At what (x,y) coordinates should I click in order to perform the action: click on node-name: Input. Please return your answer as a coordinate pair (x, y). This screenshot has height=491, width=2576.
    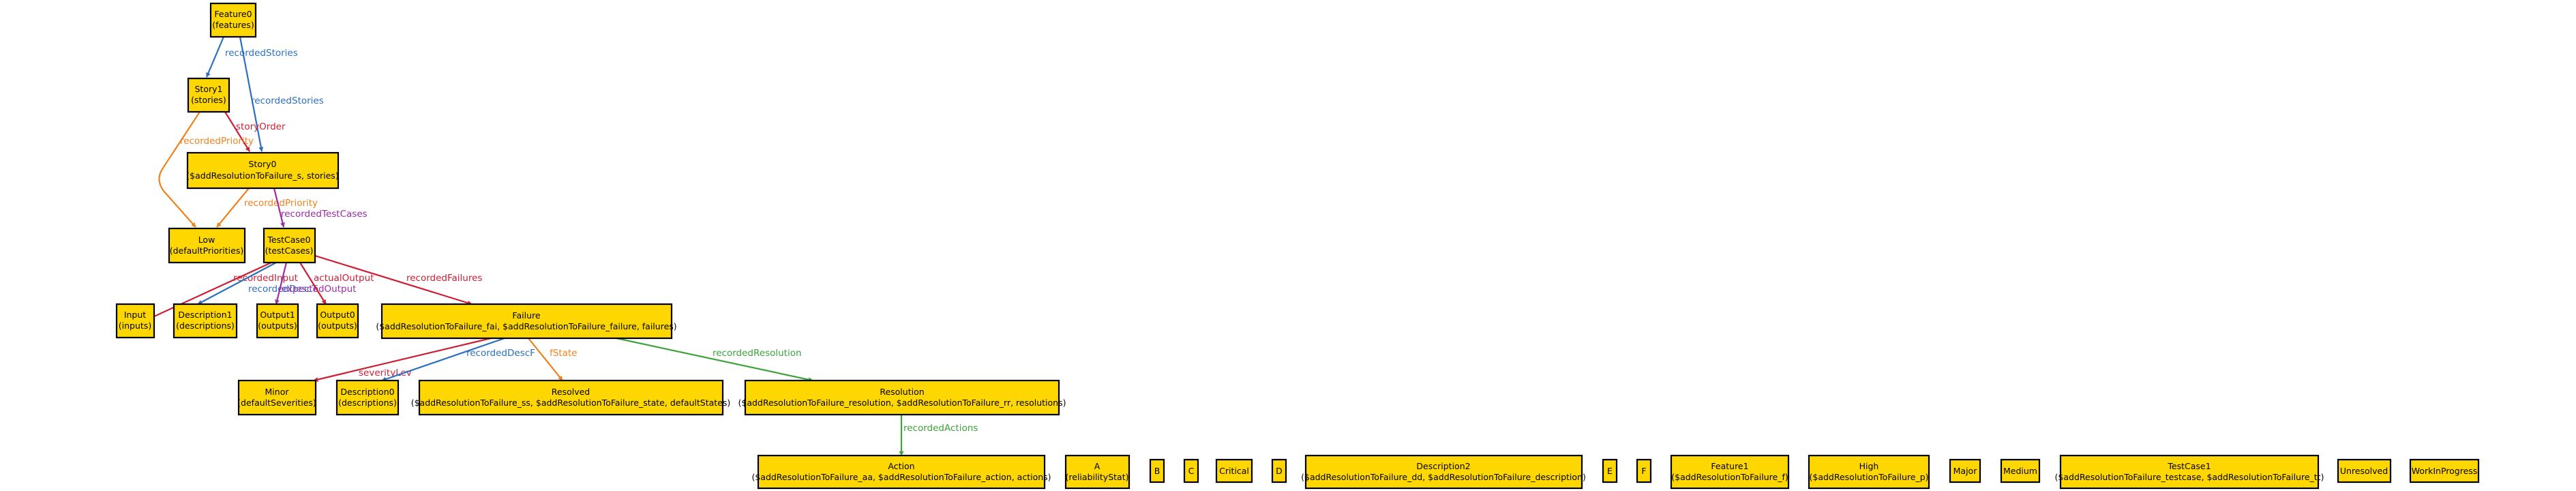
    Looking at the image, I should click on (135, 315).